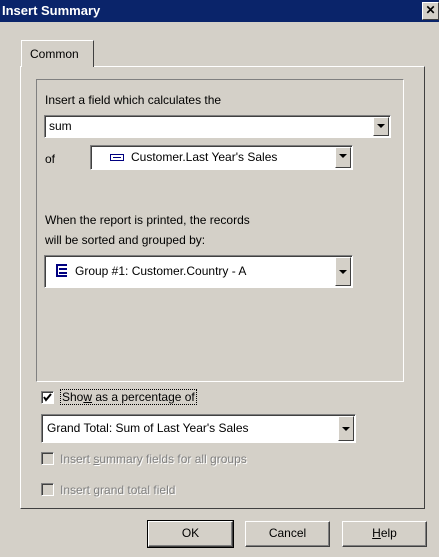 The height and width of the screenshot is (557, 439). I want to click on grand-total-label-post: rand total field, so click(138, 490).